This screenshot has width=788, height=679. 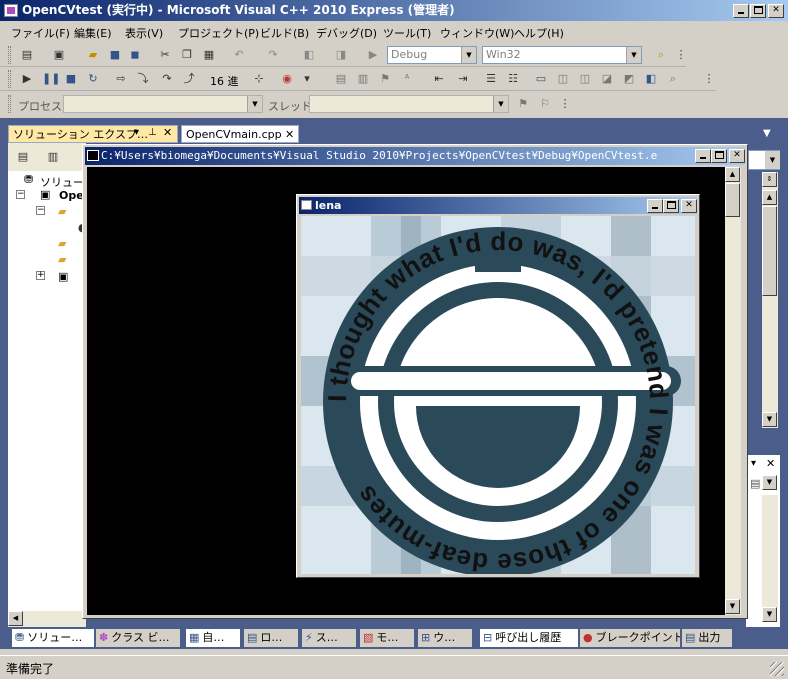 I want to click on comment-out-icon: ☰, so click(x=491, y=79).